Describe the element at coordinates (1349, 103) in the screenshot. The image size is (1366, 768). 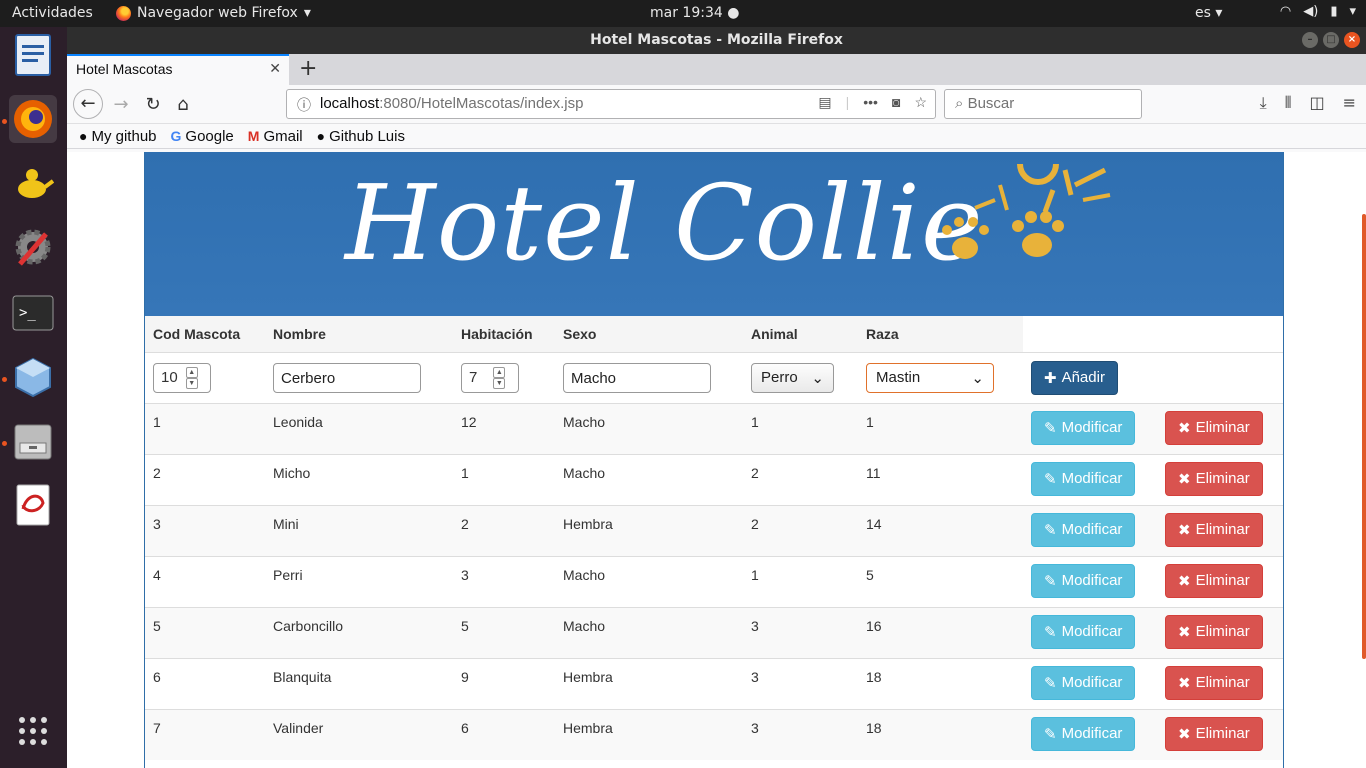
I see `menu-hamburger-icon: ≡` at that location.